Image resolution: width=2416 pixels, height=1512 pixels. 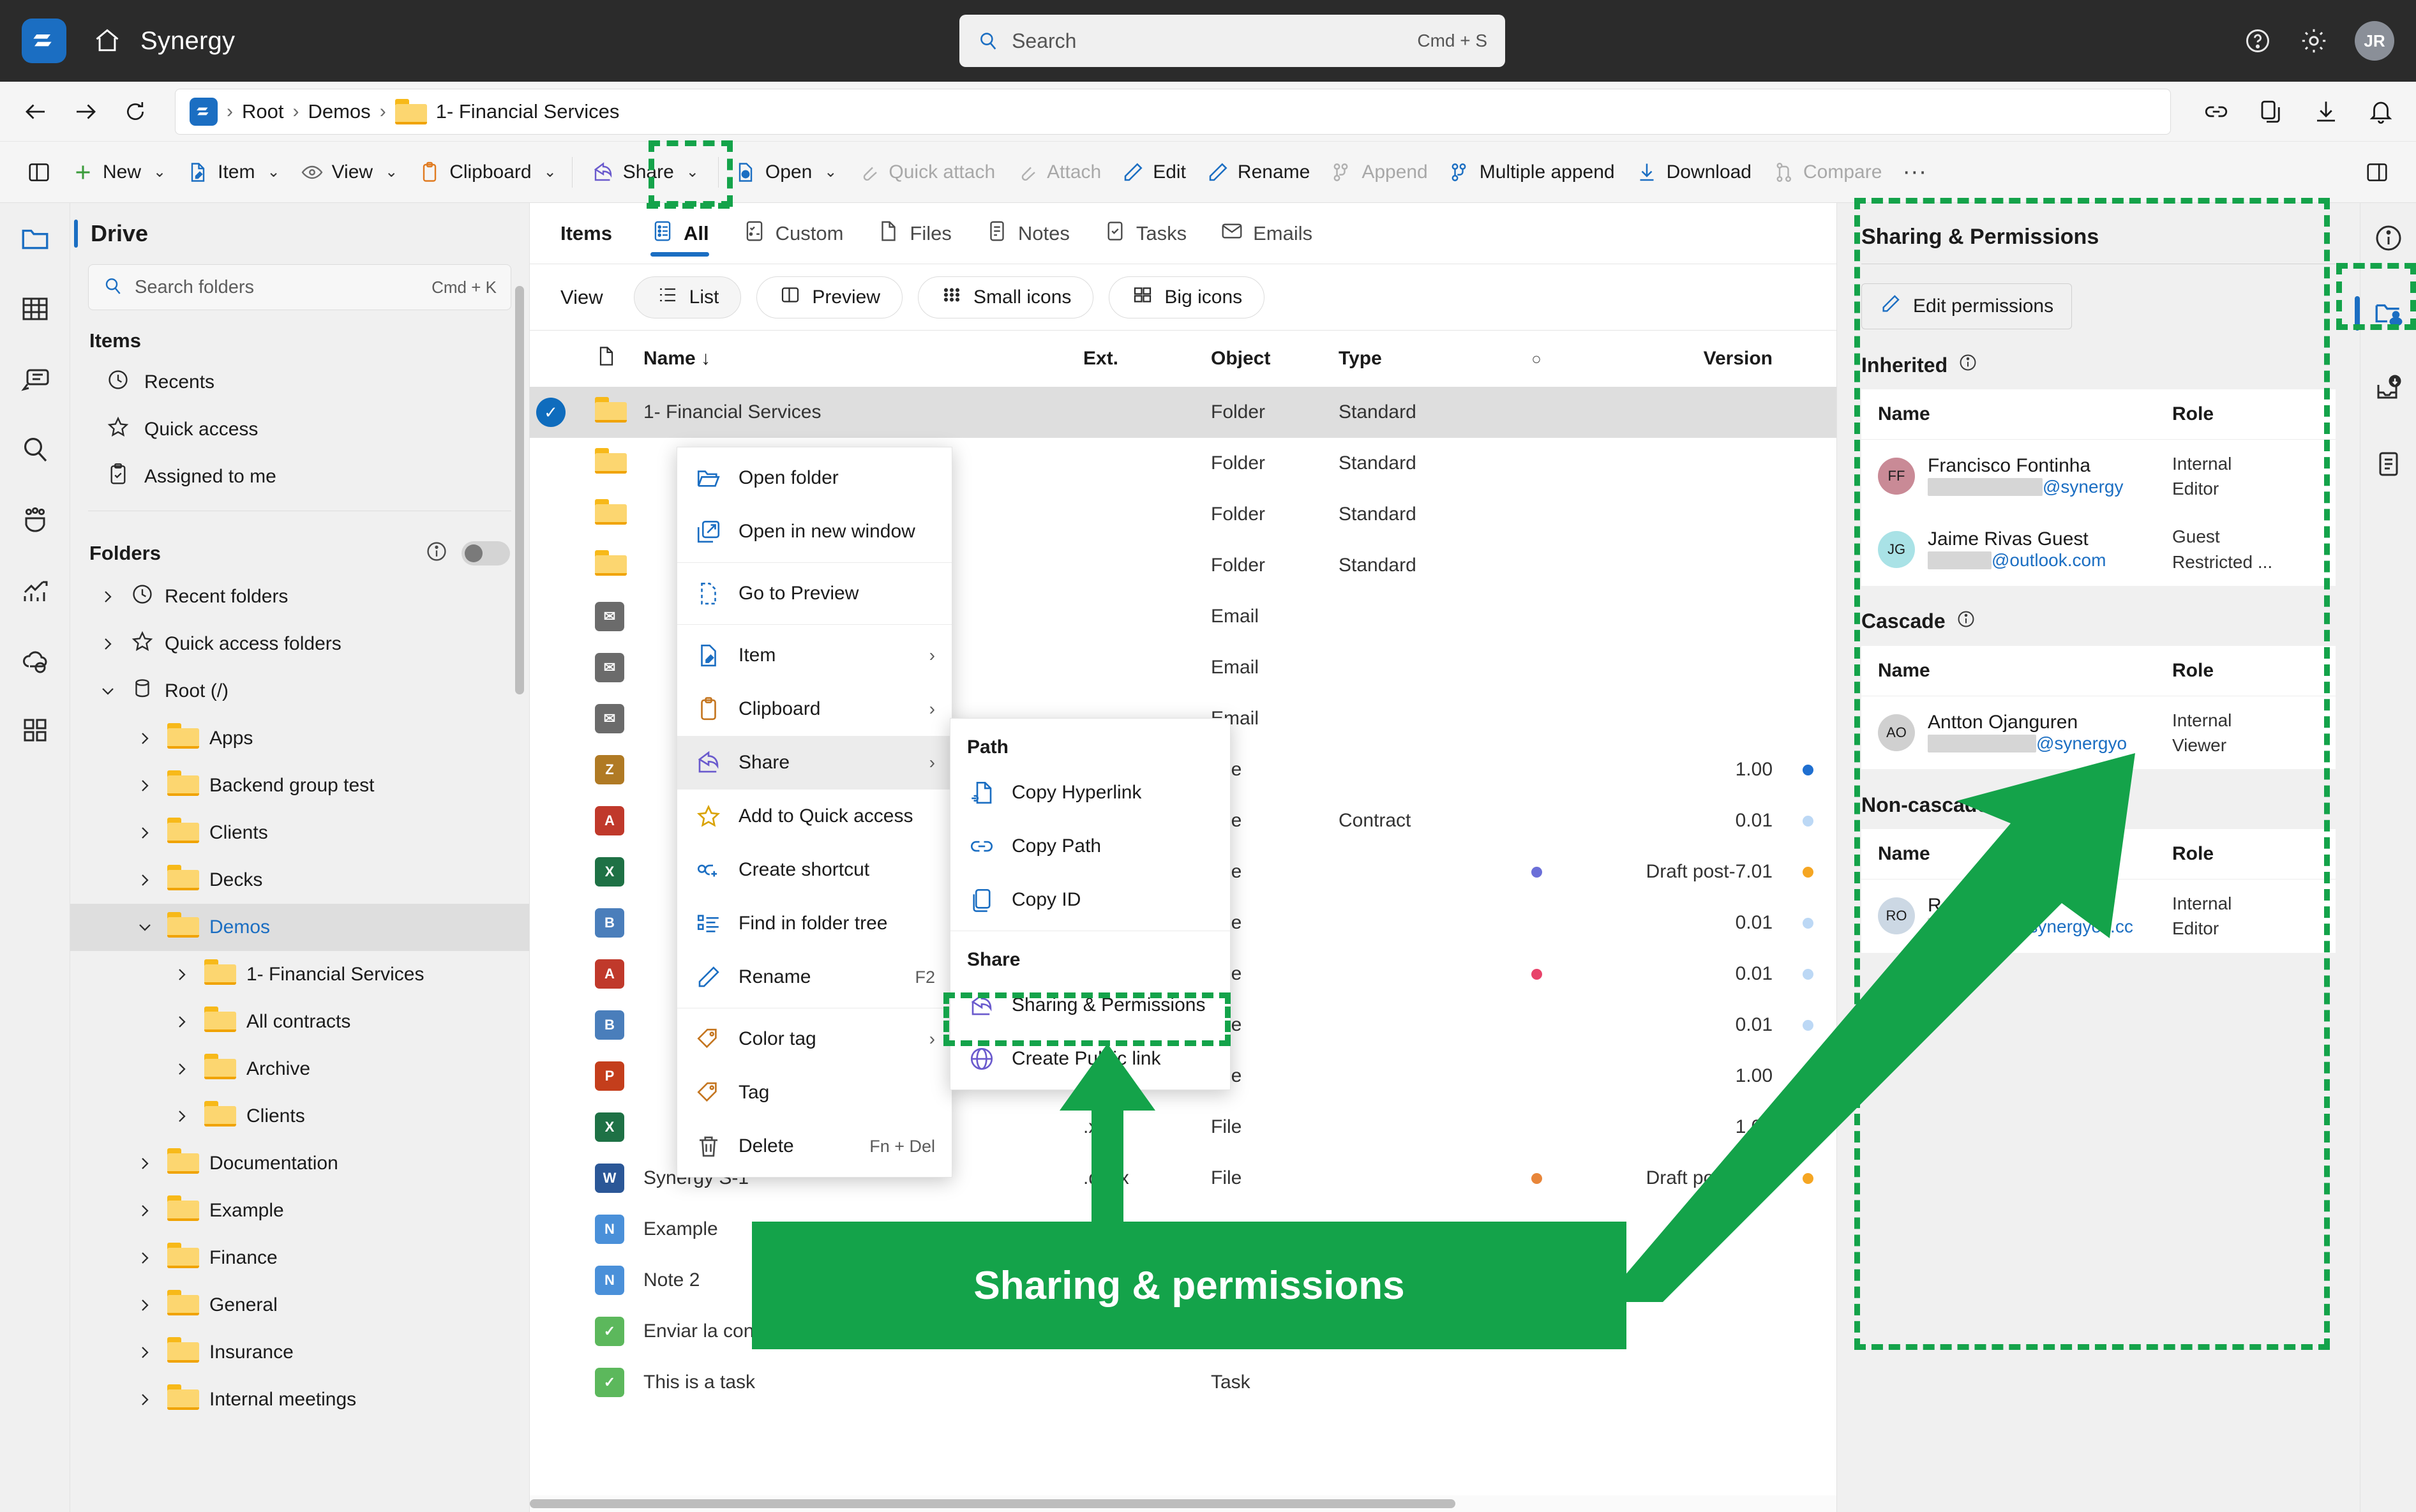 What do you see at coordinates (299, 927) in the screenshot?
I see `tree-node-demos: Demos` at bounding box center [299, 927].